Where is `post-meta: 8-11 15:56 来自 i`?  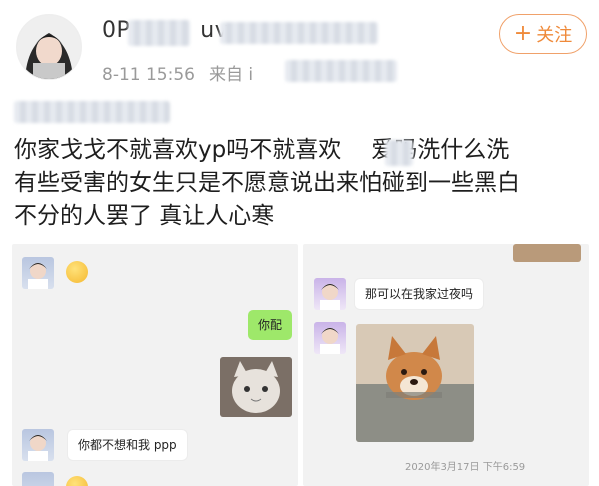
post-meta: 8-11 15:56 来自 i is located at coordinates (184, 72).